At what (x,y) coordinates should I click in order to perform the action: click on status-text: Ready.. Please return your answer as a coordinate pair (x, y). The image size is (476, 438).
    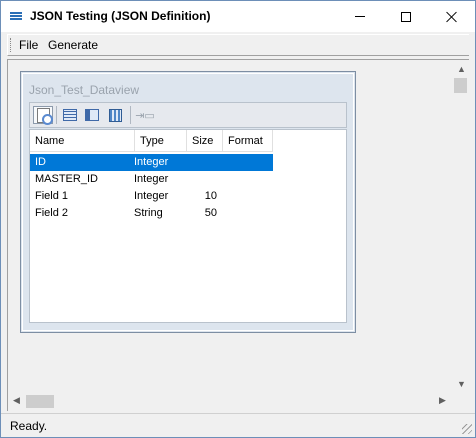
    Looking at the image, I should click on (29, 426).